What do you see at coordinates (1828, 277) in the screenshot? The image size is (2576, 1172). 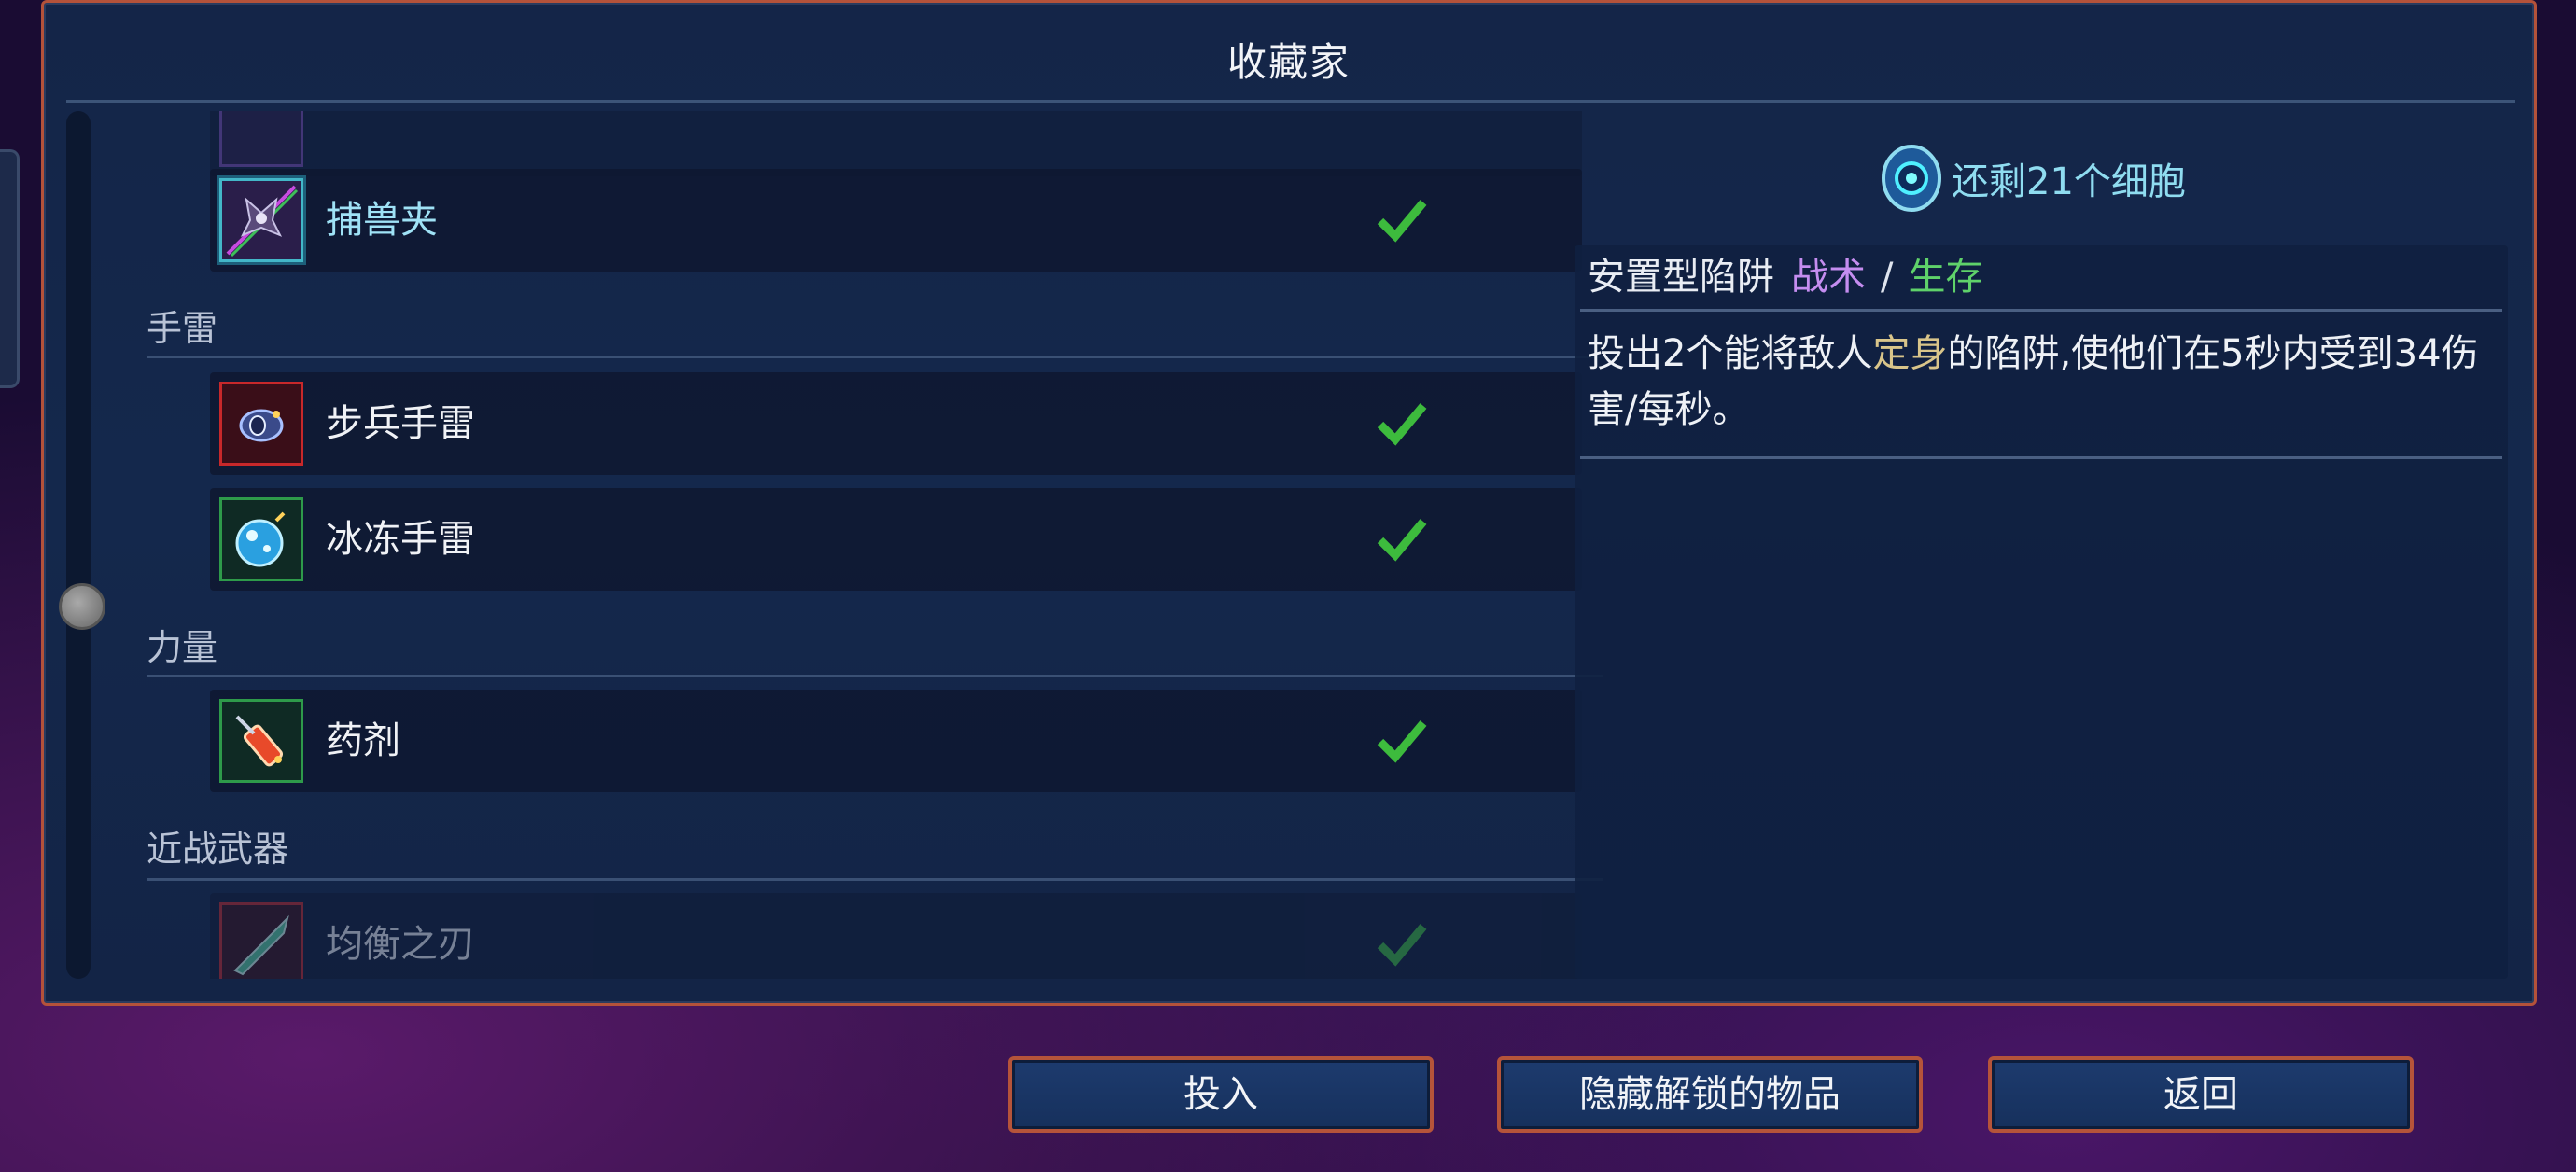 I see `tag-tactics: 战术` at bounding box center [1828, 277].